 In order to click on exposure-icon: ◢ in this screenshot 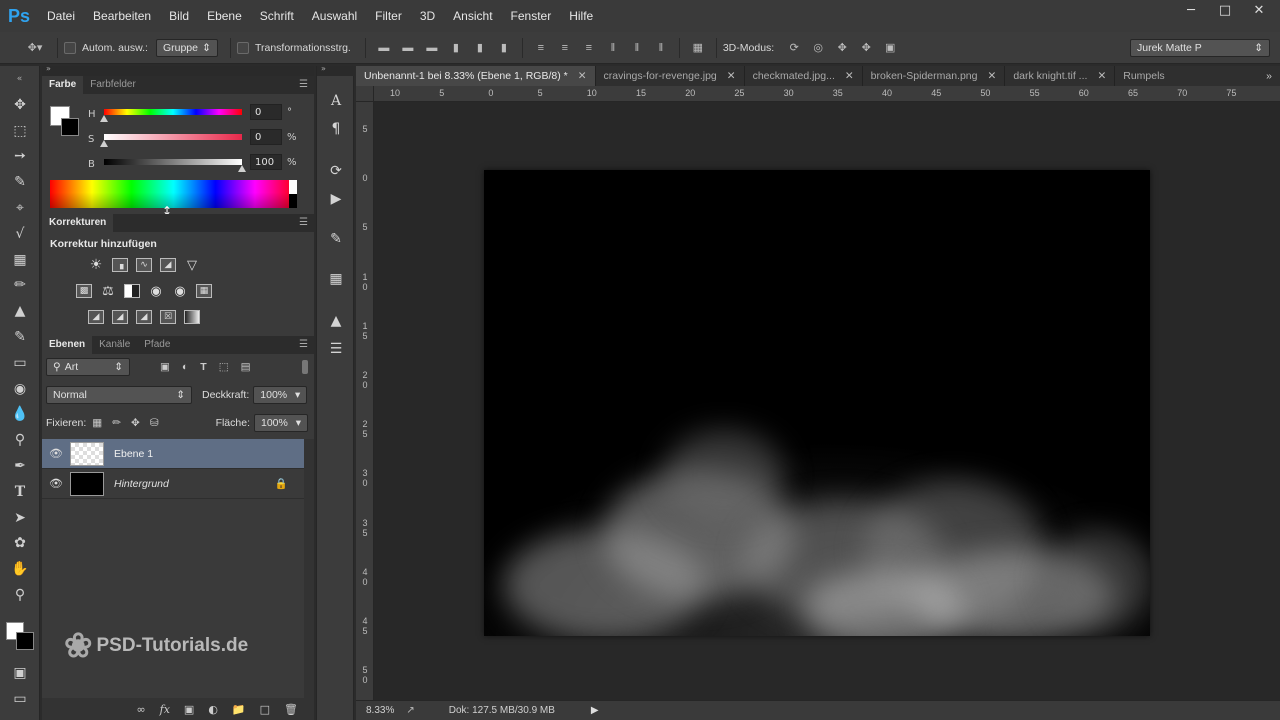, I will do `click(168, 265)`.